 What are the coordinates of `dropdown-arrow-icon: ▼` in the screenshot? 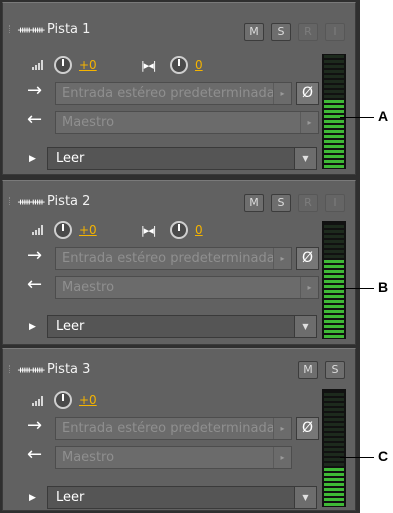 It's located at (305, 158).